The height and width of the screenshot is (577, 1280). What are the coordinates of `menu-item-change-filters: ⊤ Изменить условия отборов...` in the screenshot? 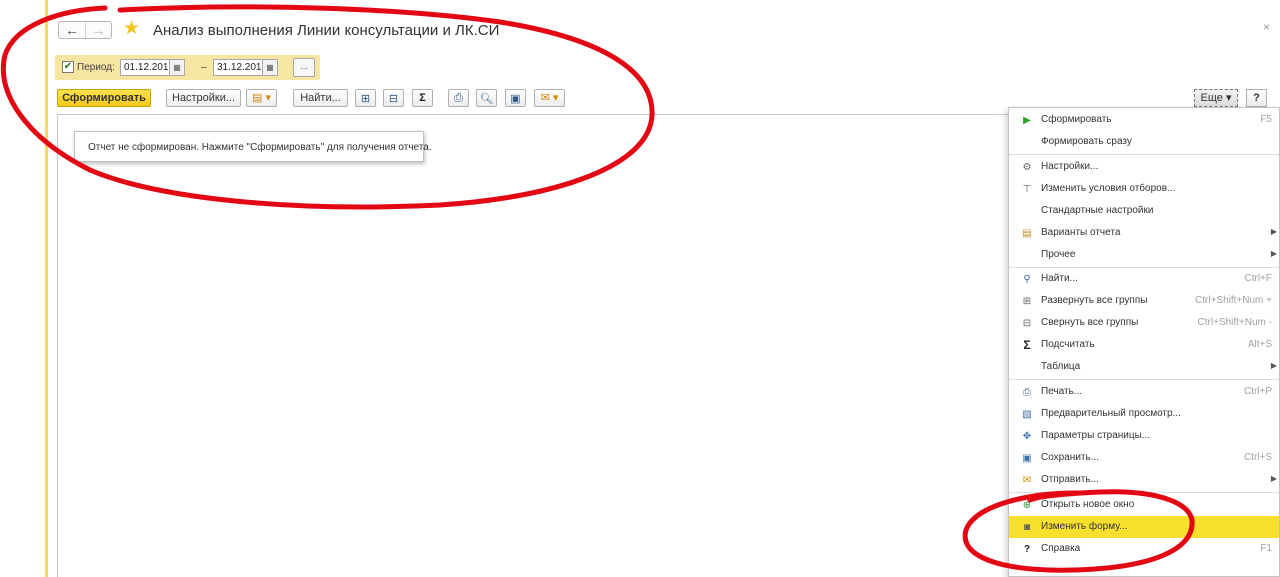 It's located at (1144, 189).